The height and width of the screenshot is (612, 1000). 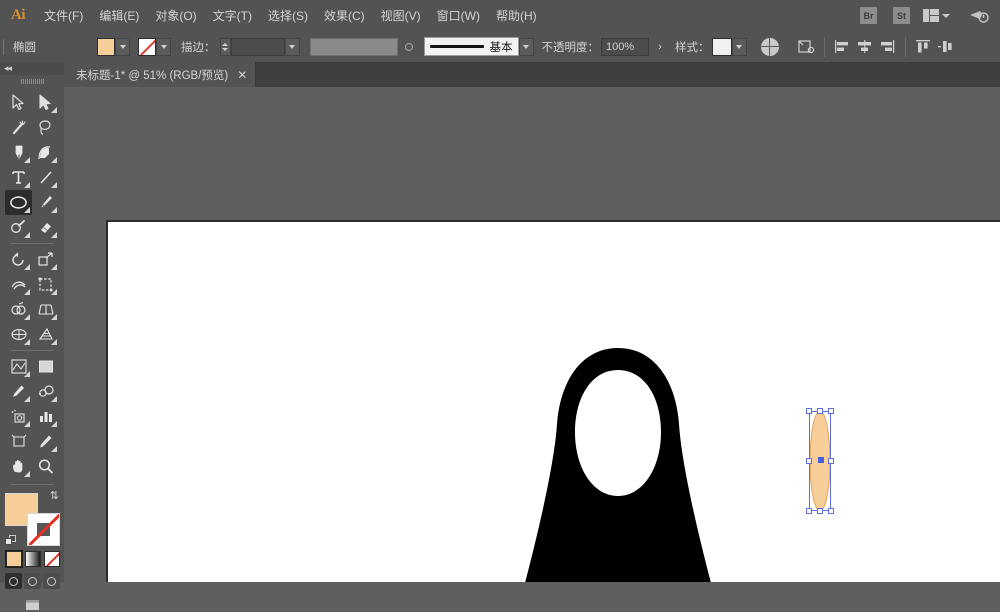 What do you see at coordinates (692, 47) in the screenshot?
I see `style-label: 样式：` at bounding box center [692, 47].